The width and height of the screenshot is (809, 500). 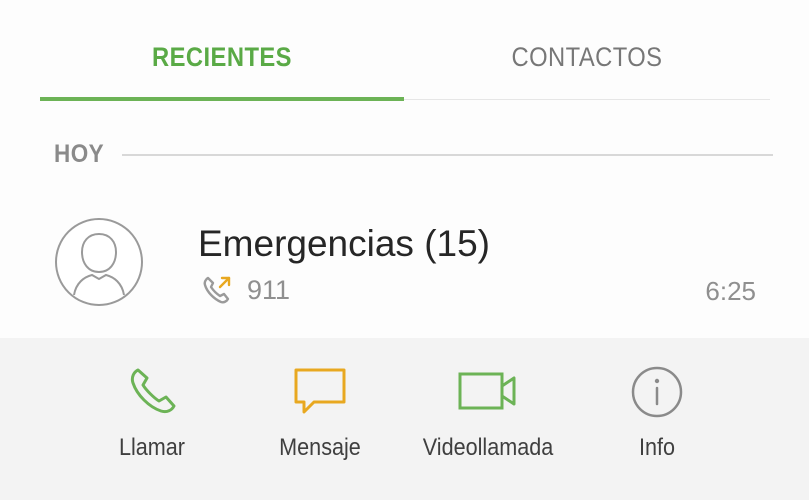 What do you see at coordinates (217, 290) in the screenshot?
I see `outgoing-call-icon` at bounding box center [217, 290].